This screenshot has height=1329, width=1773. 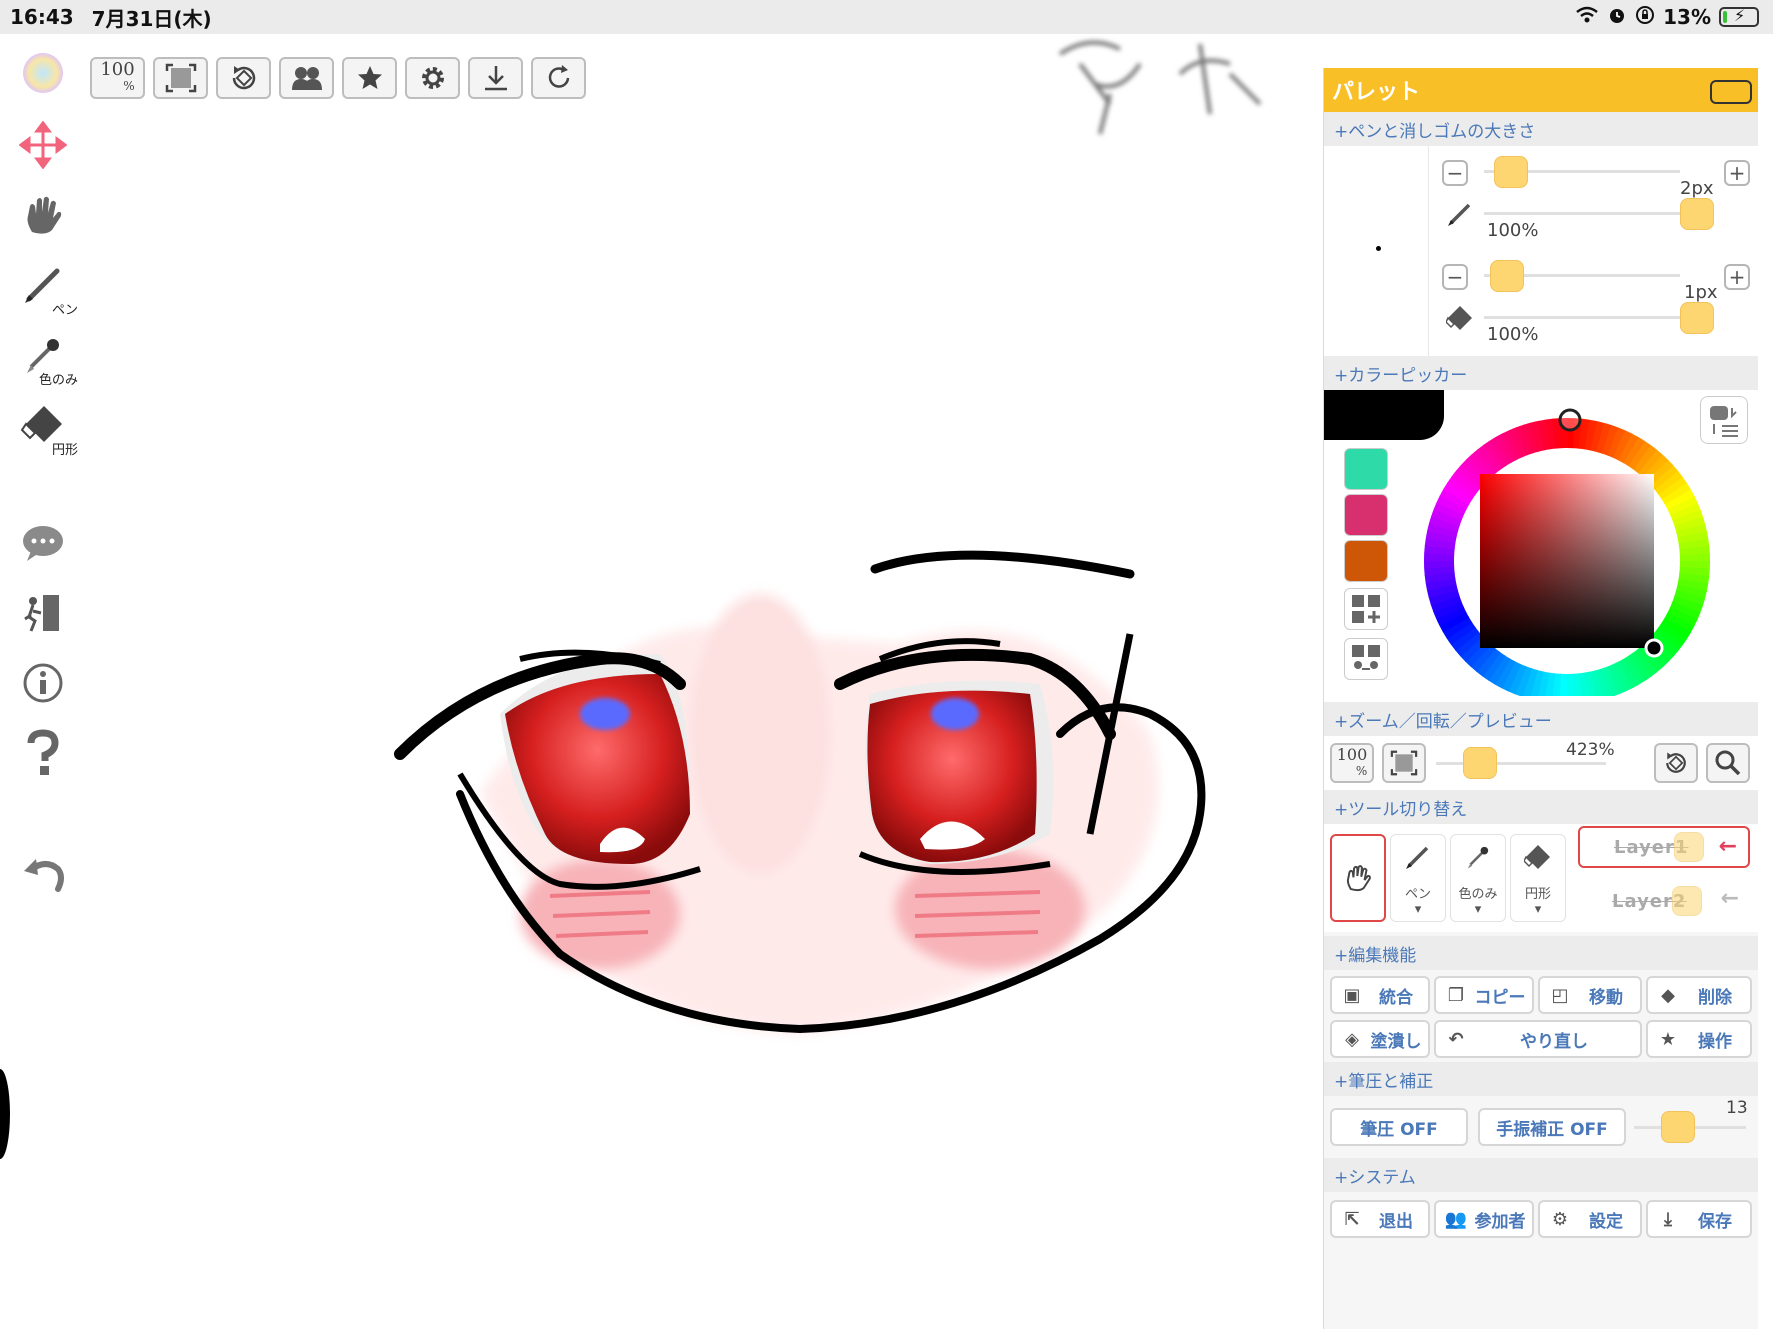 What do you see at coordinates (1538, 909) in the screenshot?
I see `chevron-down-icon: ▾` at bounding box center [1538, 909].